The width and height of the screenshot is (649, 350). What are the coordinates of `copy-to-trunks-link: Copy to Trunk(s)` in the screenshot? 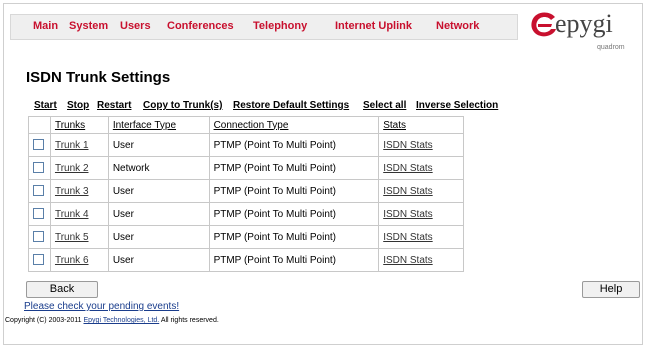 It's located at (182, 105).